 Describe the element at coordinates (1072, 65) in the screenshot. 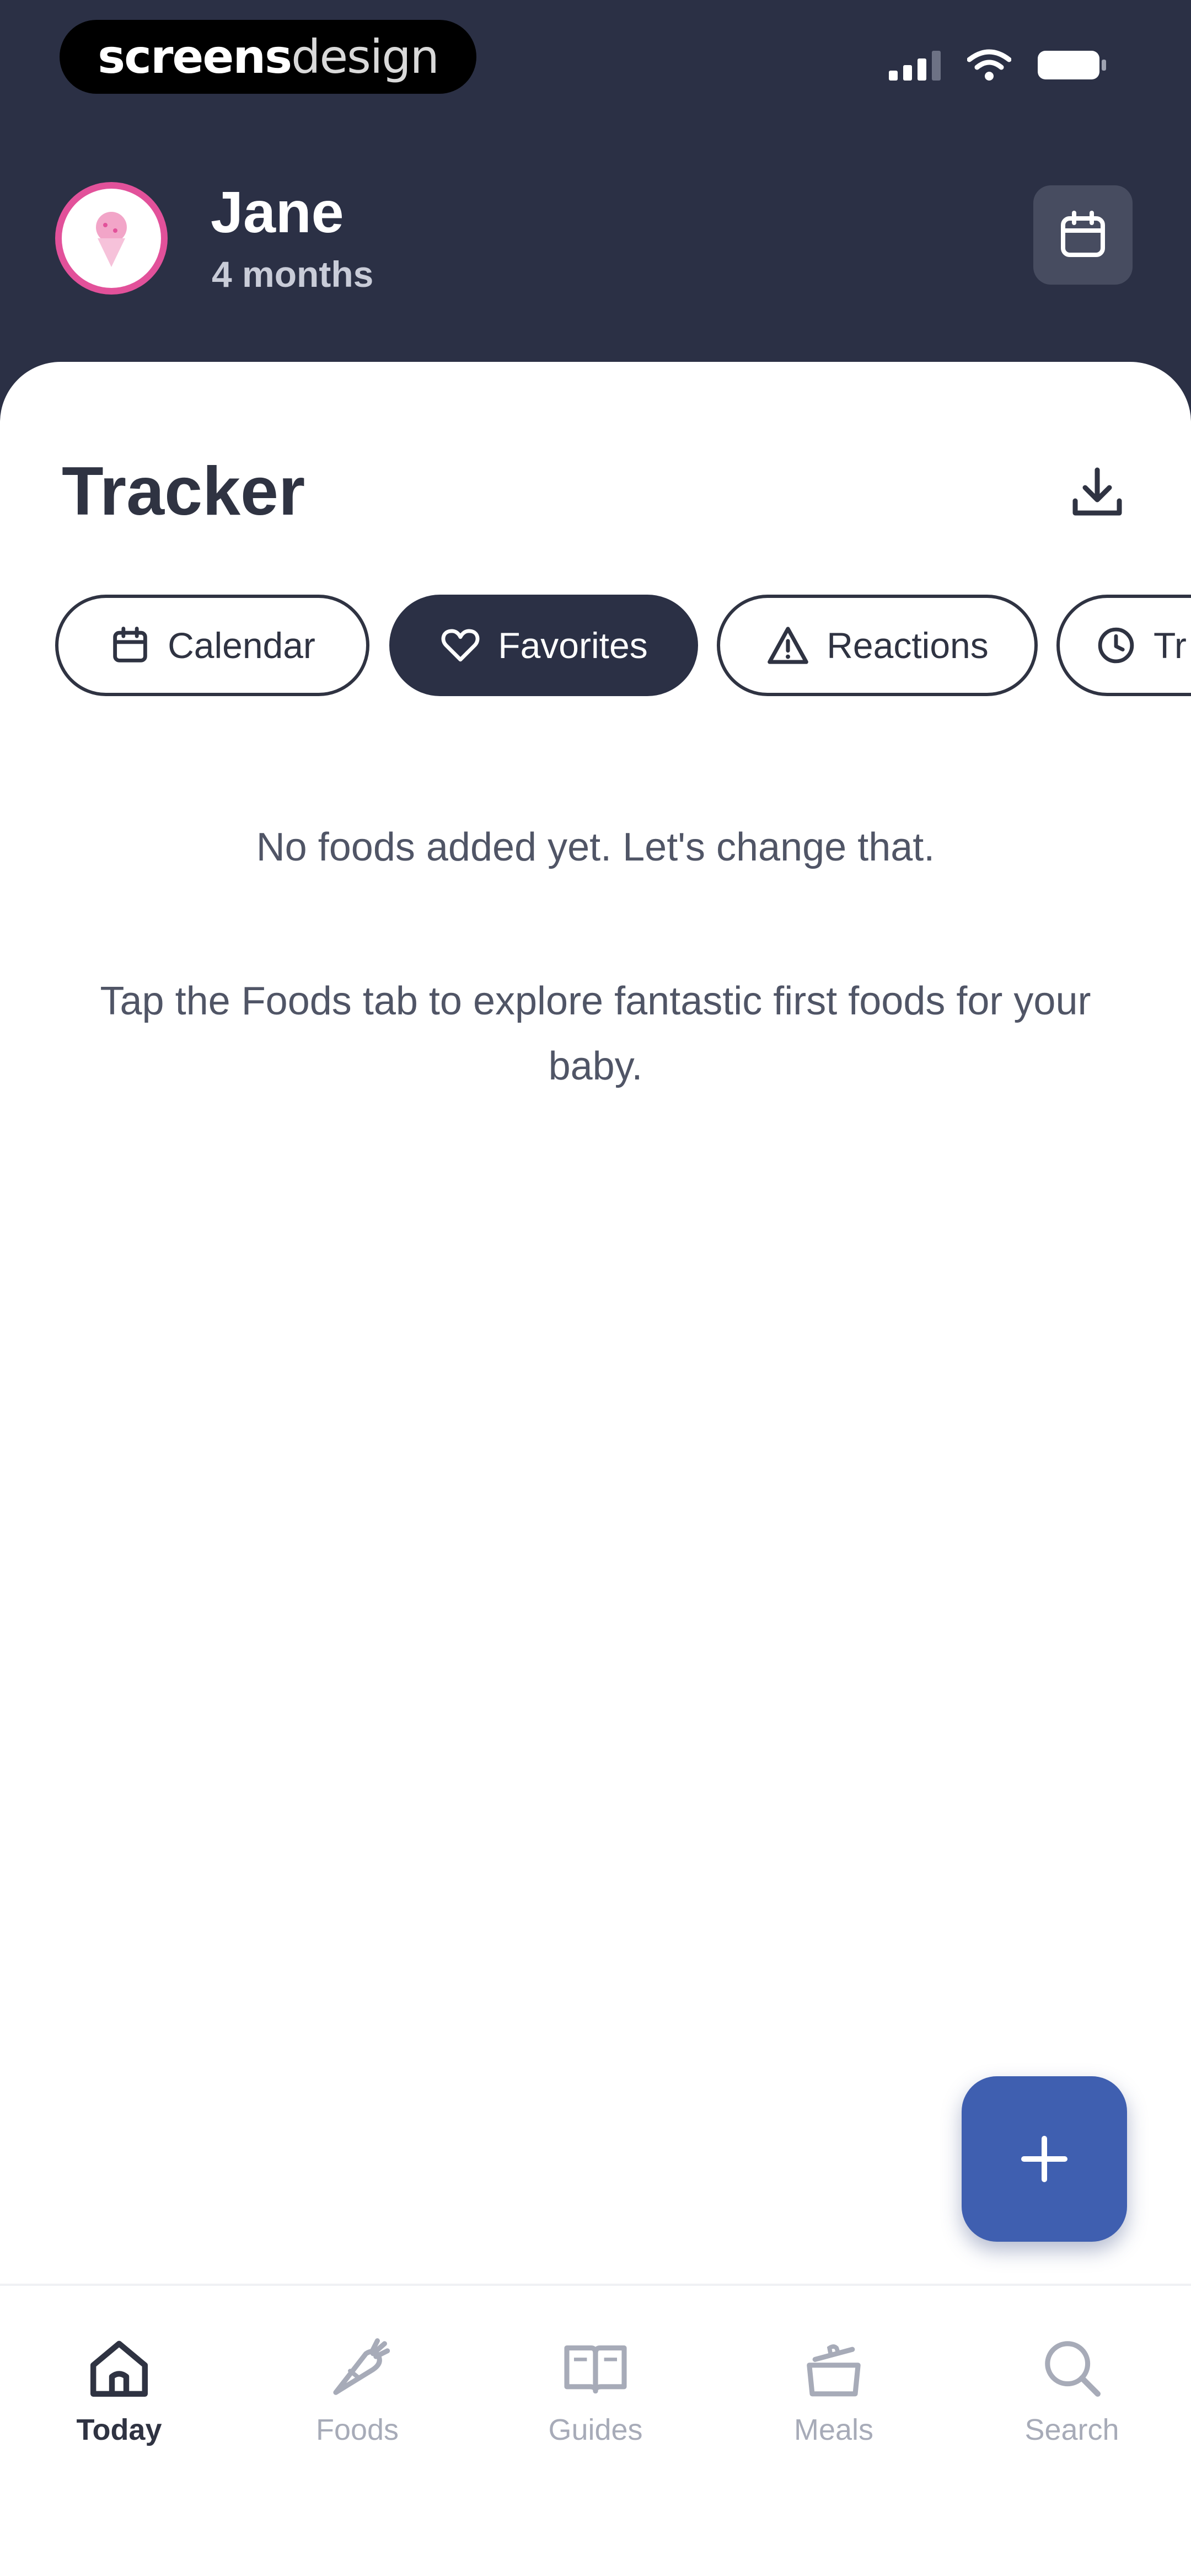

I see `battery-icon` at that location.